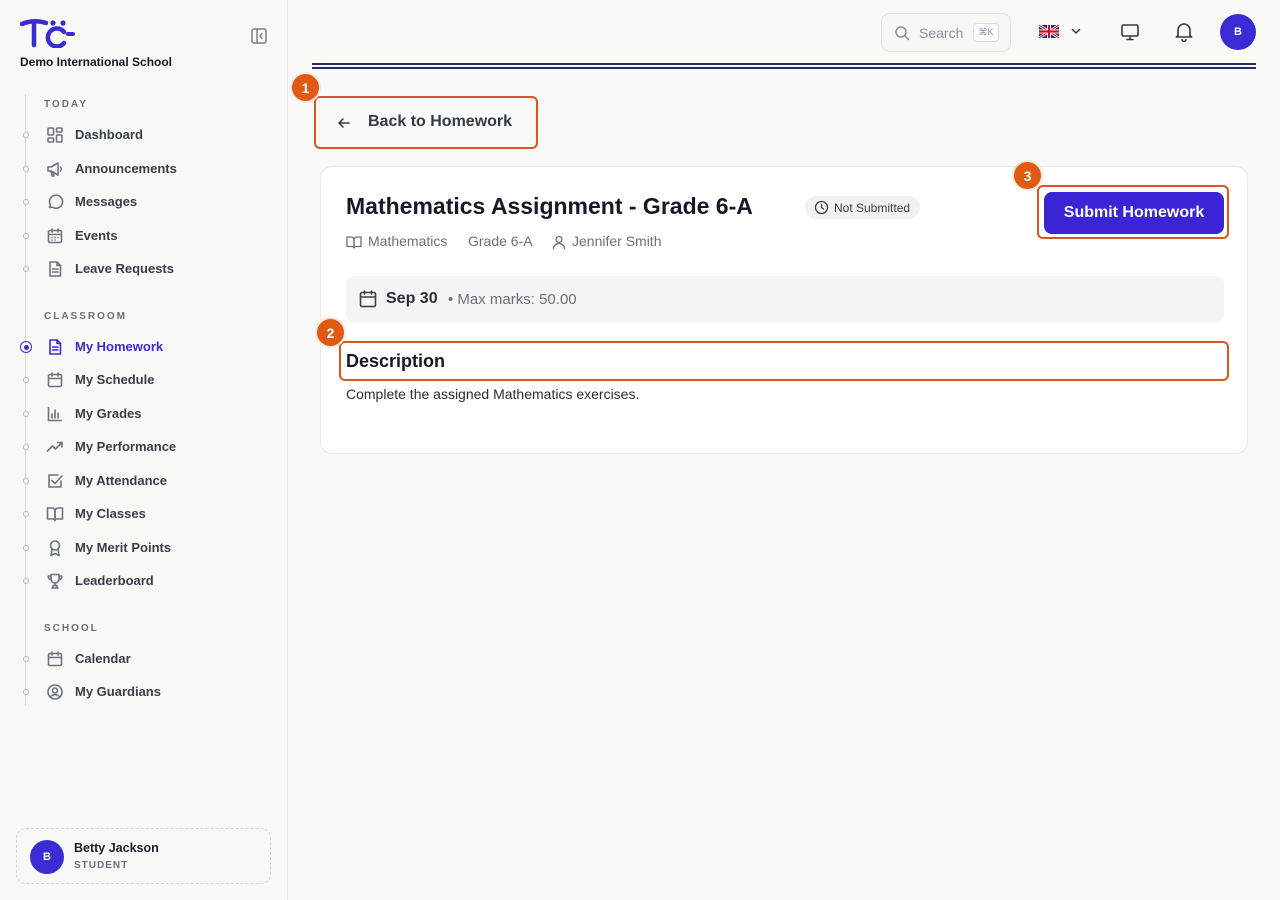 The image size is (1280, 900). What do you see at coordinates (144, 414) in the screenshot?
I see `sidebar-item-my-grades: My Grades` at bounding box center [144, 414].